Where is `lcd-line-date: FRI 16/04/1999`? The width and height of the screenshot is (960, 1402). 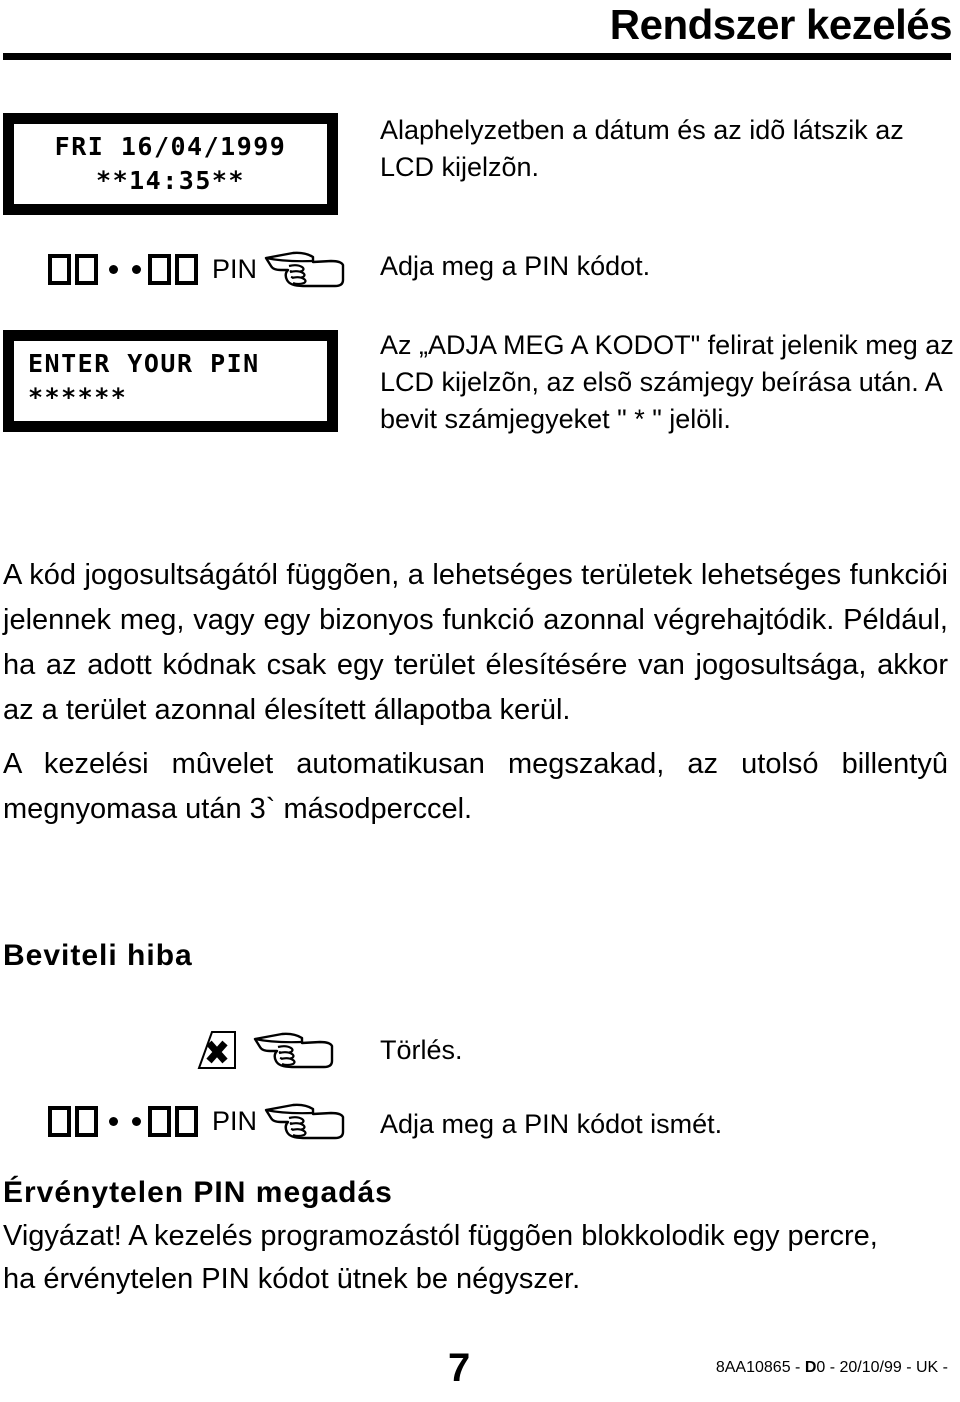 lcd-line-date: FRI 16/04/1999 is located at coordinates (170, 146).